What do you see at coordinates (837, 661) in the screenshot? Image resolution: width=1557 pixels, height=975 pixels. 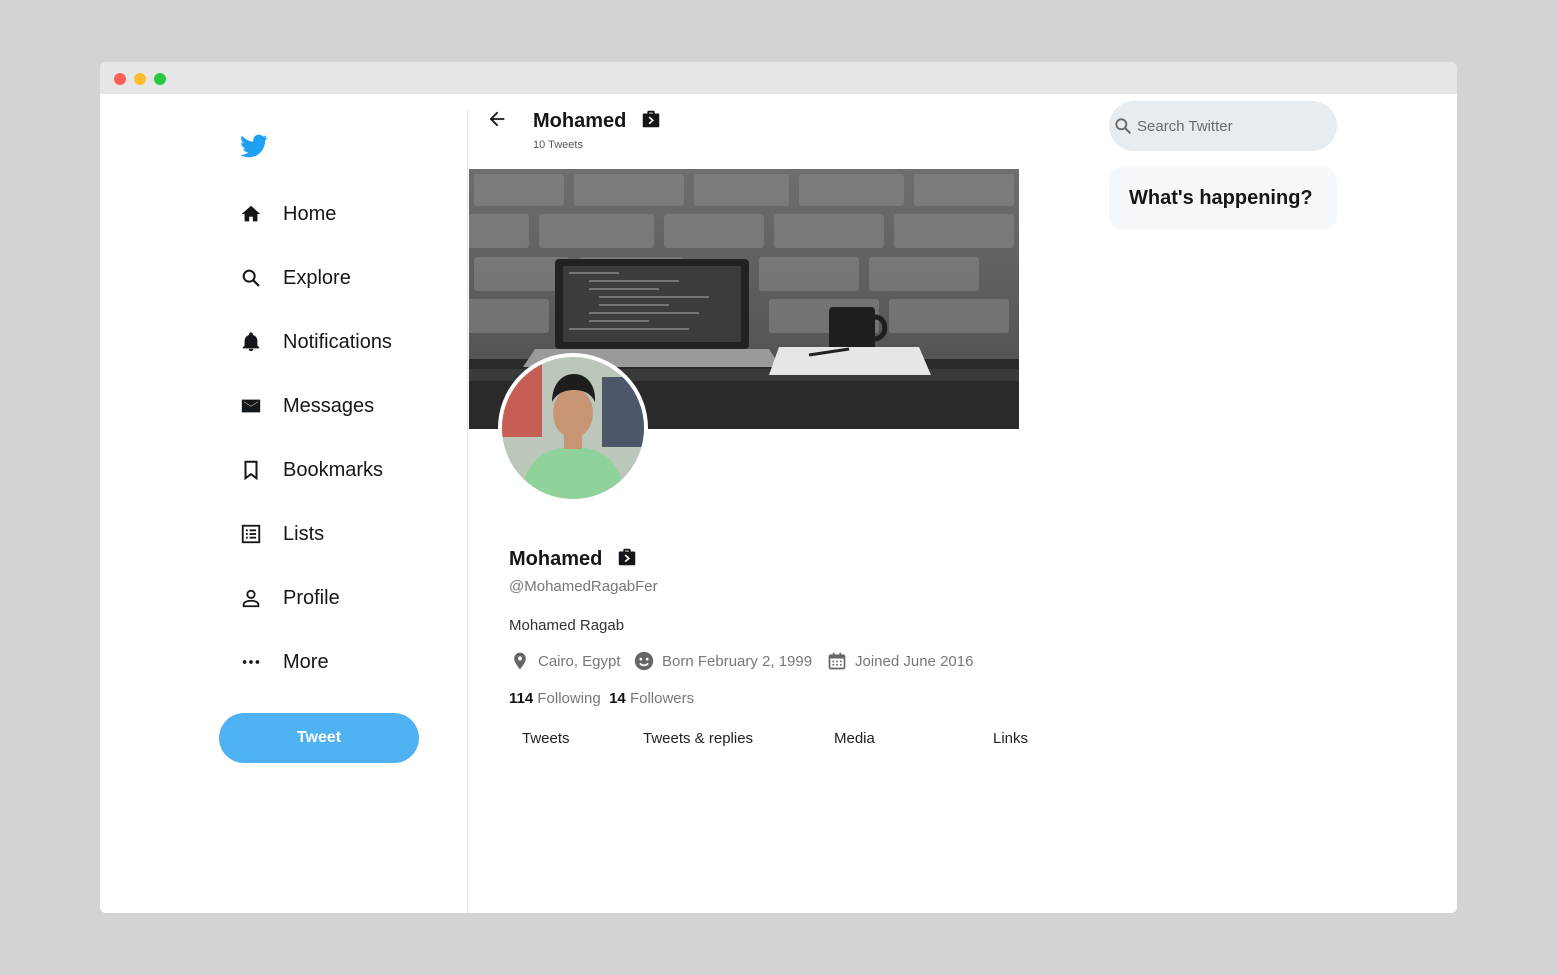 I see `calendar-icon` at bounding box center [837, 661].